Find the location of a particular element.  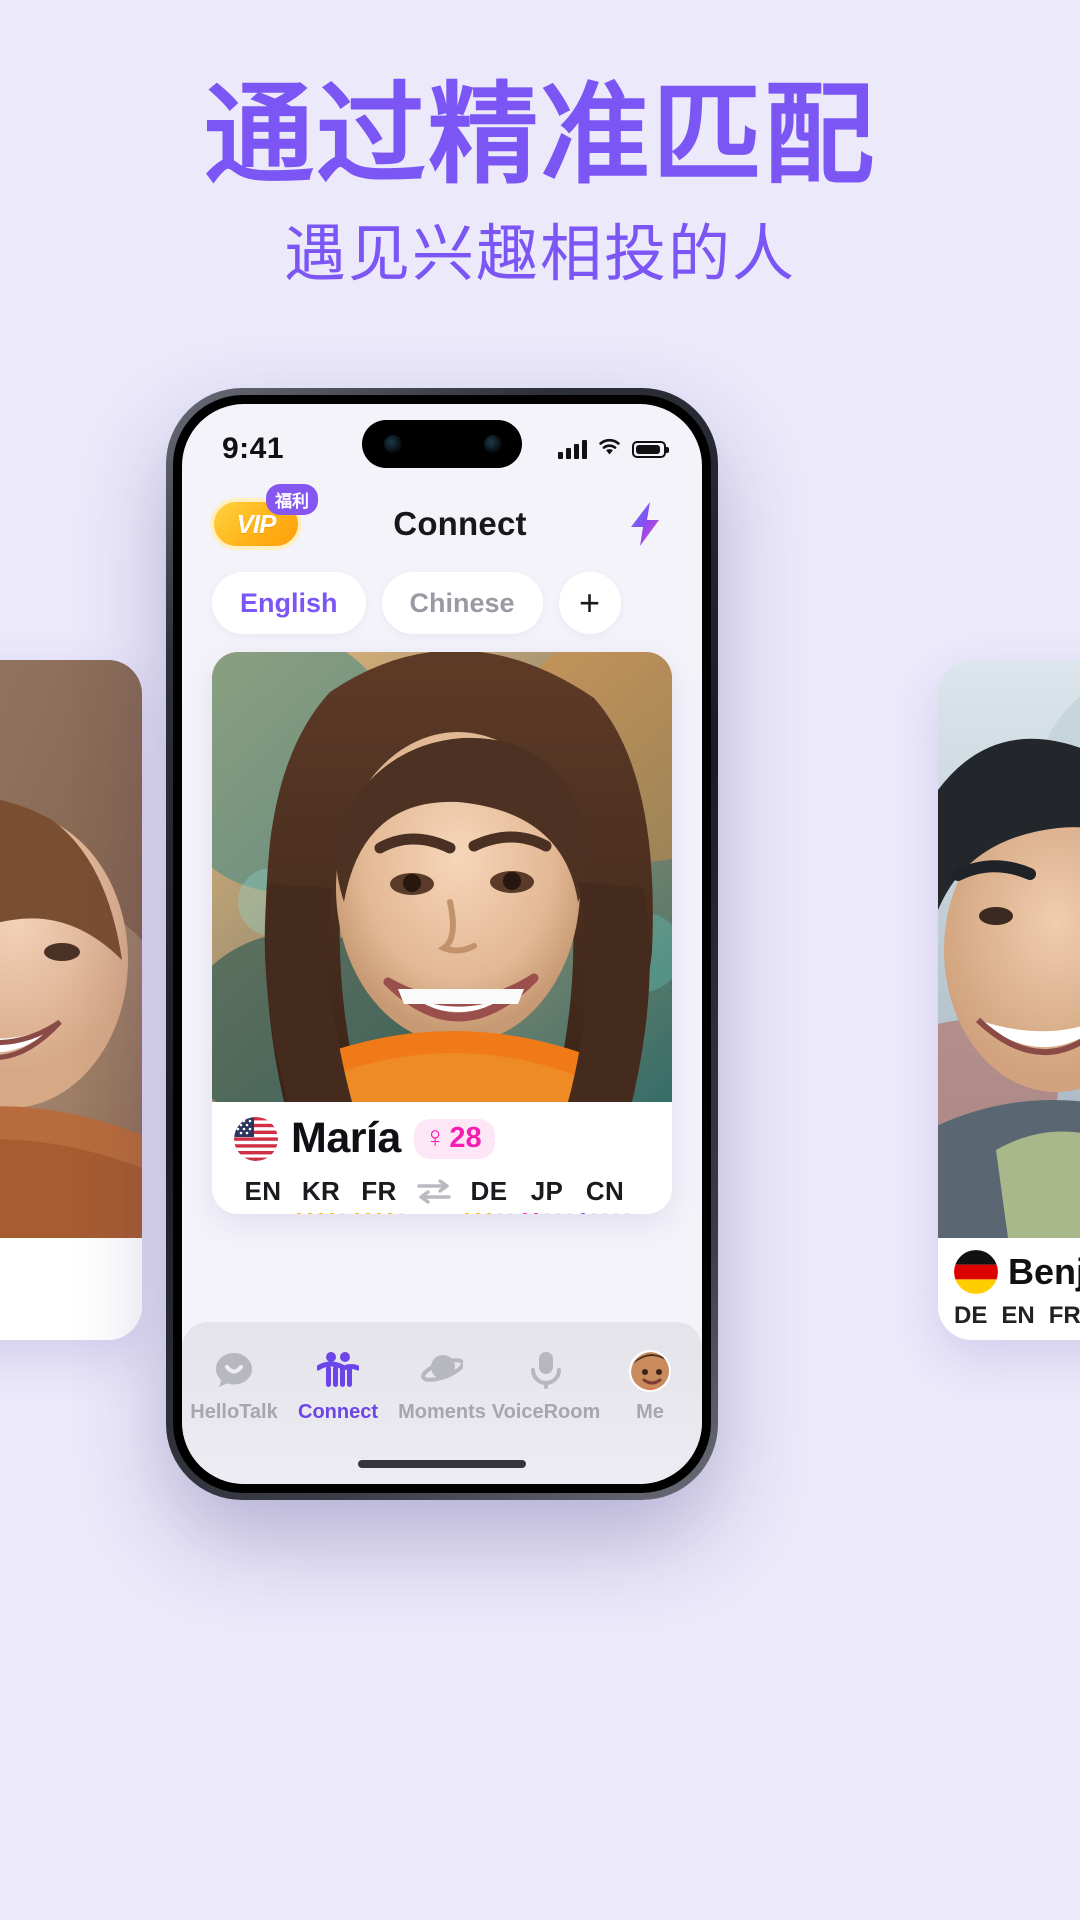

tab-label: VoiceRoom is located at coordinates (546, 1412).